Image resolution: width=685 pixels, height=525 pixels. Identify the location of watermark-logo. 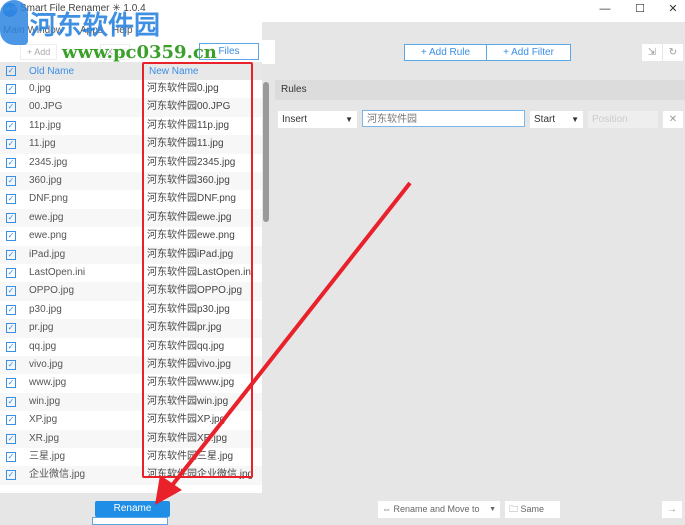
(14, 22).